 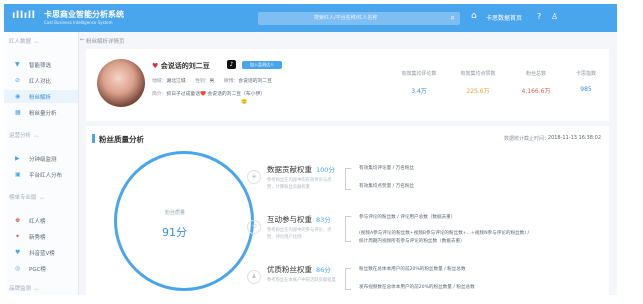 I want to click on stat-cast-index: 卡思指数 985, so click(x=585, y=82).